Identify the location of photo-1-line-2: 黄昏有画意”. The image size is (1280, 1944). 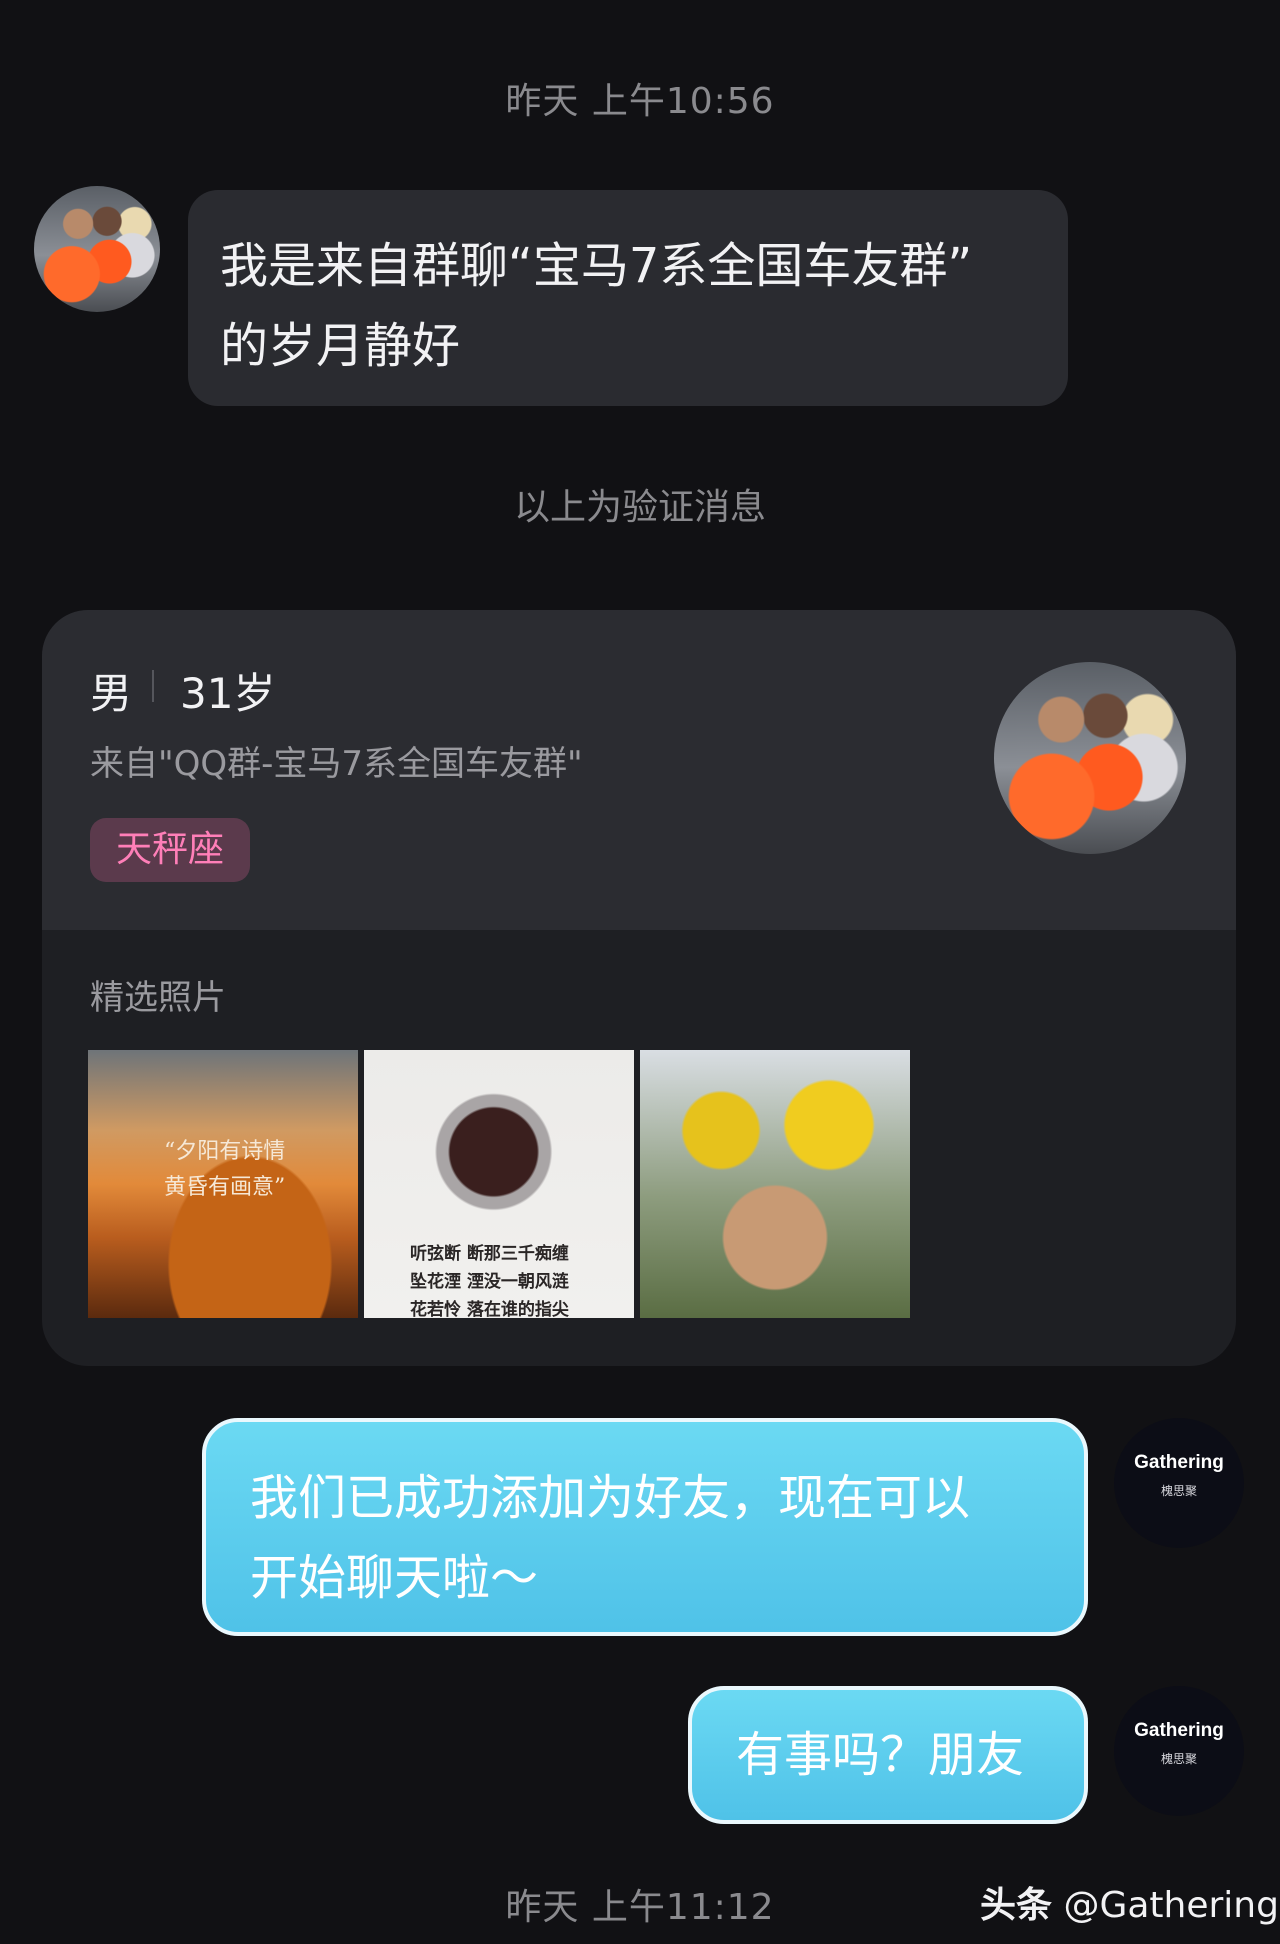
(225, 1187).